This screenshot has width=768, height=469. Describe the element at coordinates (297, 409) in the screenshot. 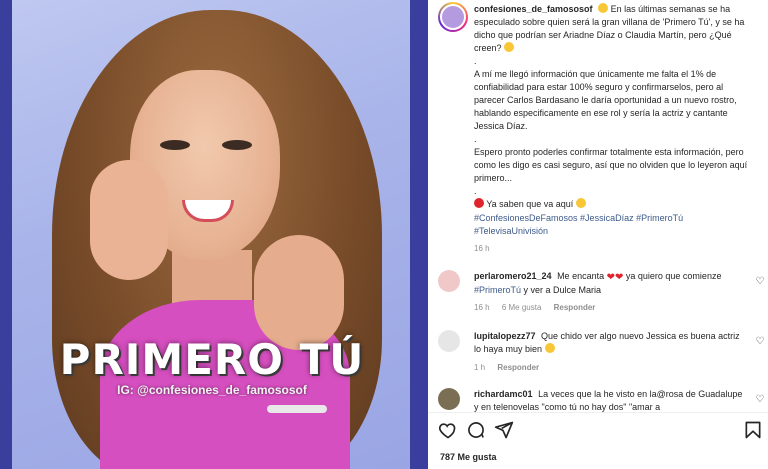

I see `photo-bracelet` at that location.